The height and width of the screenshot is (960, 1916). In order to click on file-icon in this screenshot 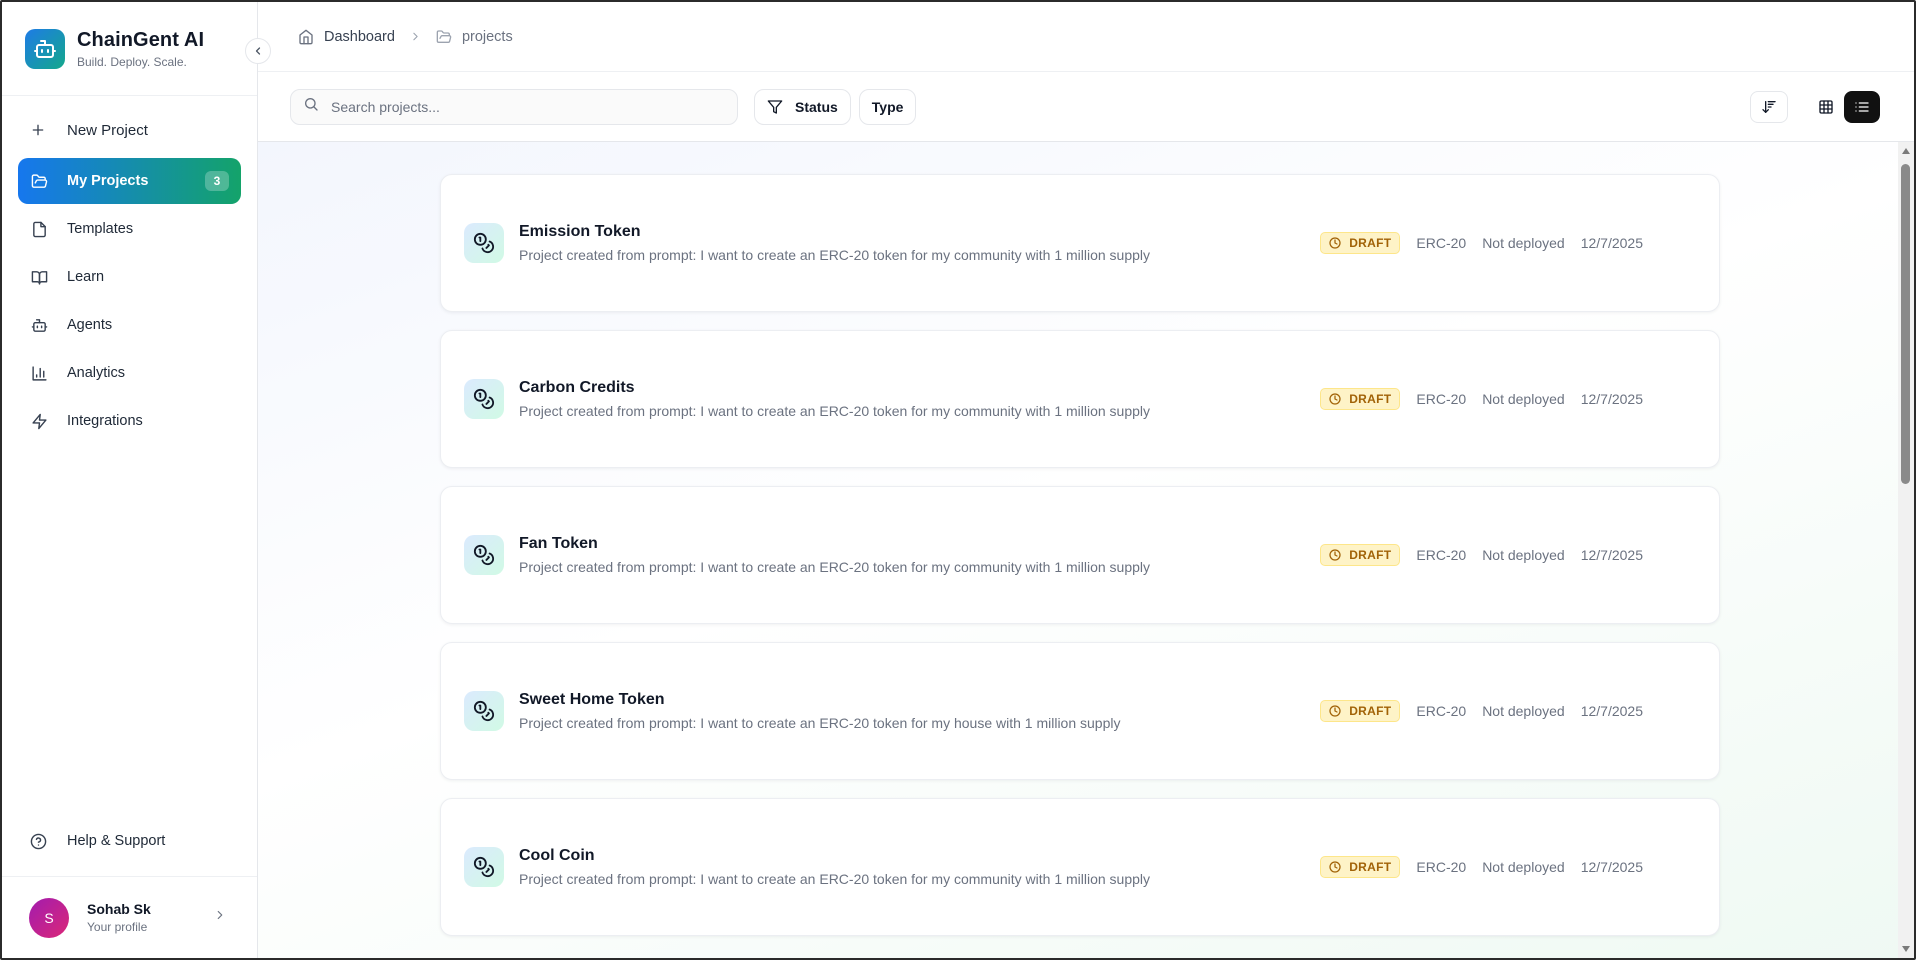, I will do `click(39, 229)`.